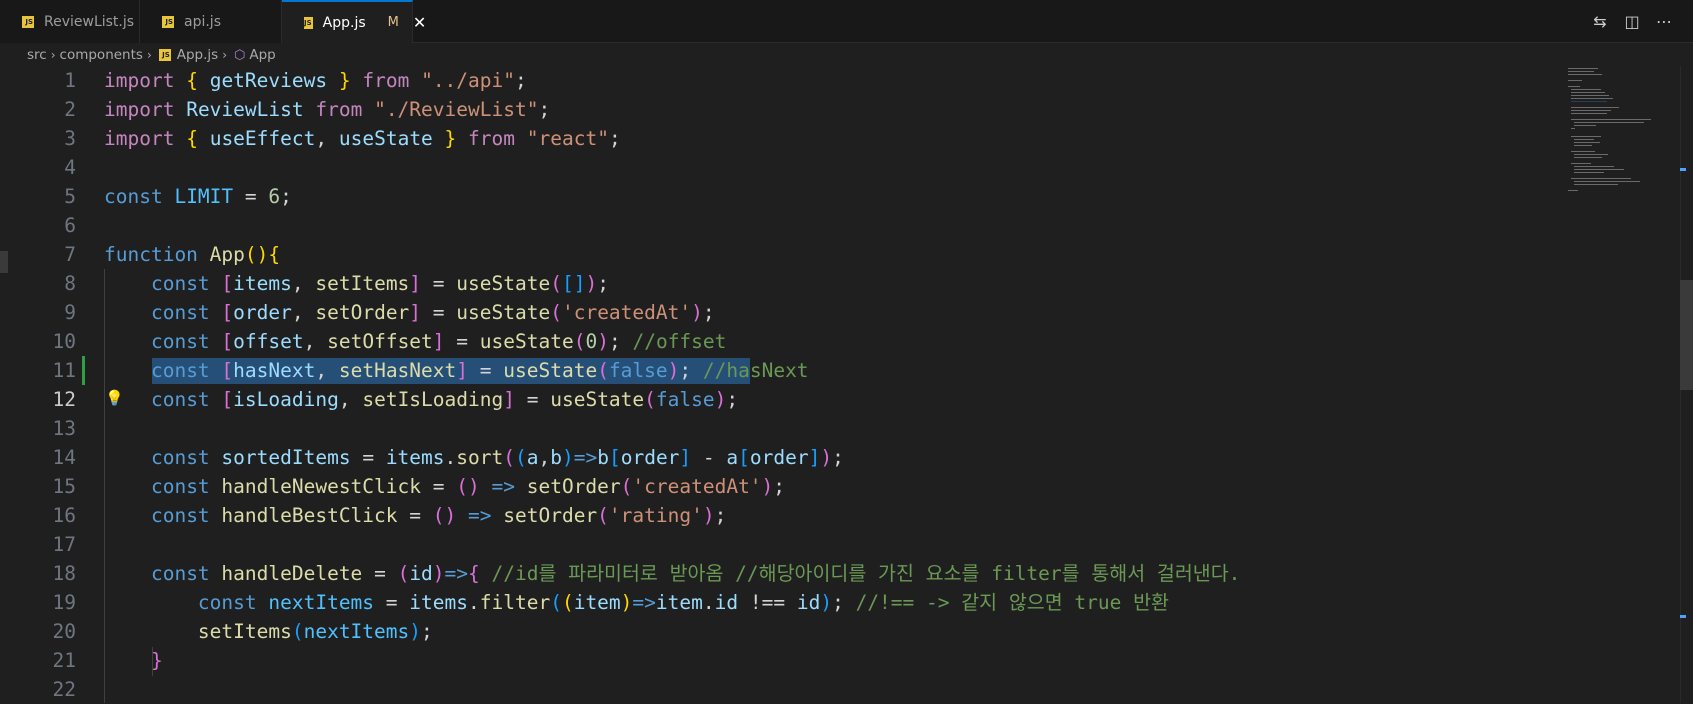  I want to click on code-line: 2 import ReviewList from "./ReviewList";, so click(780, 109).